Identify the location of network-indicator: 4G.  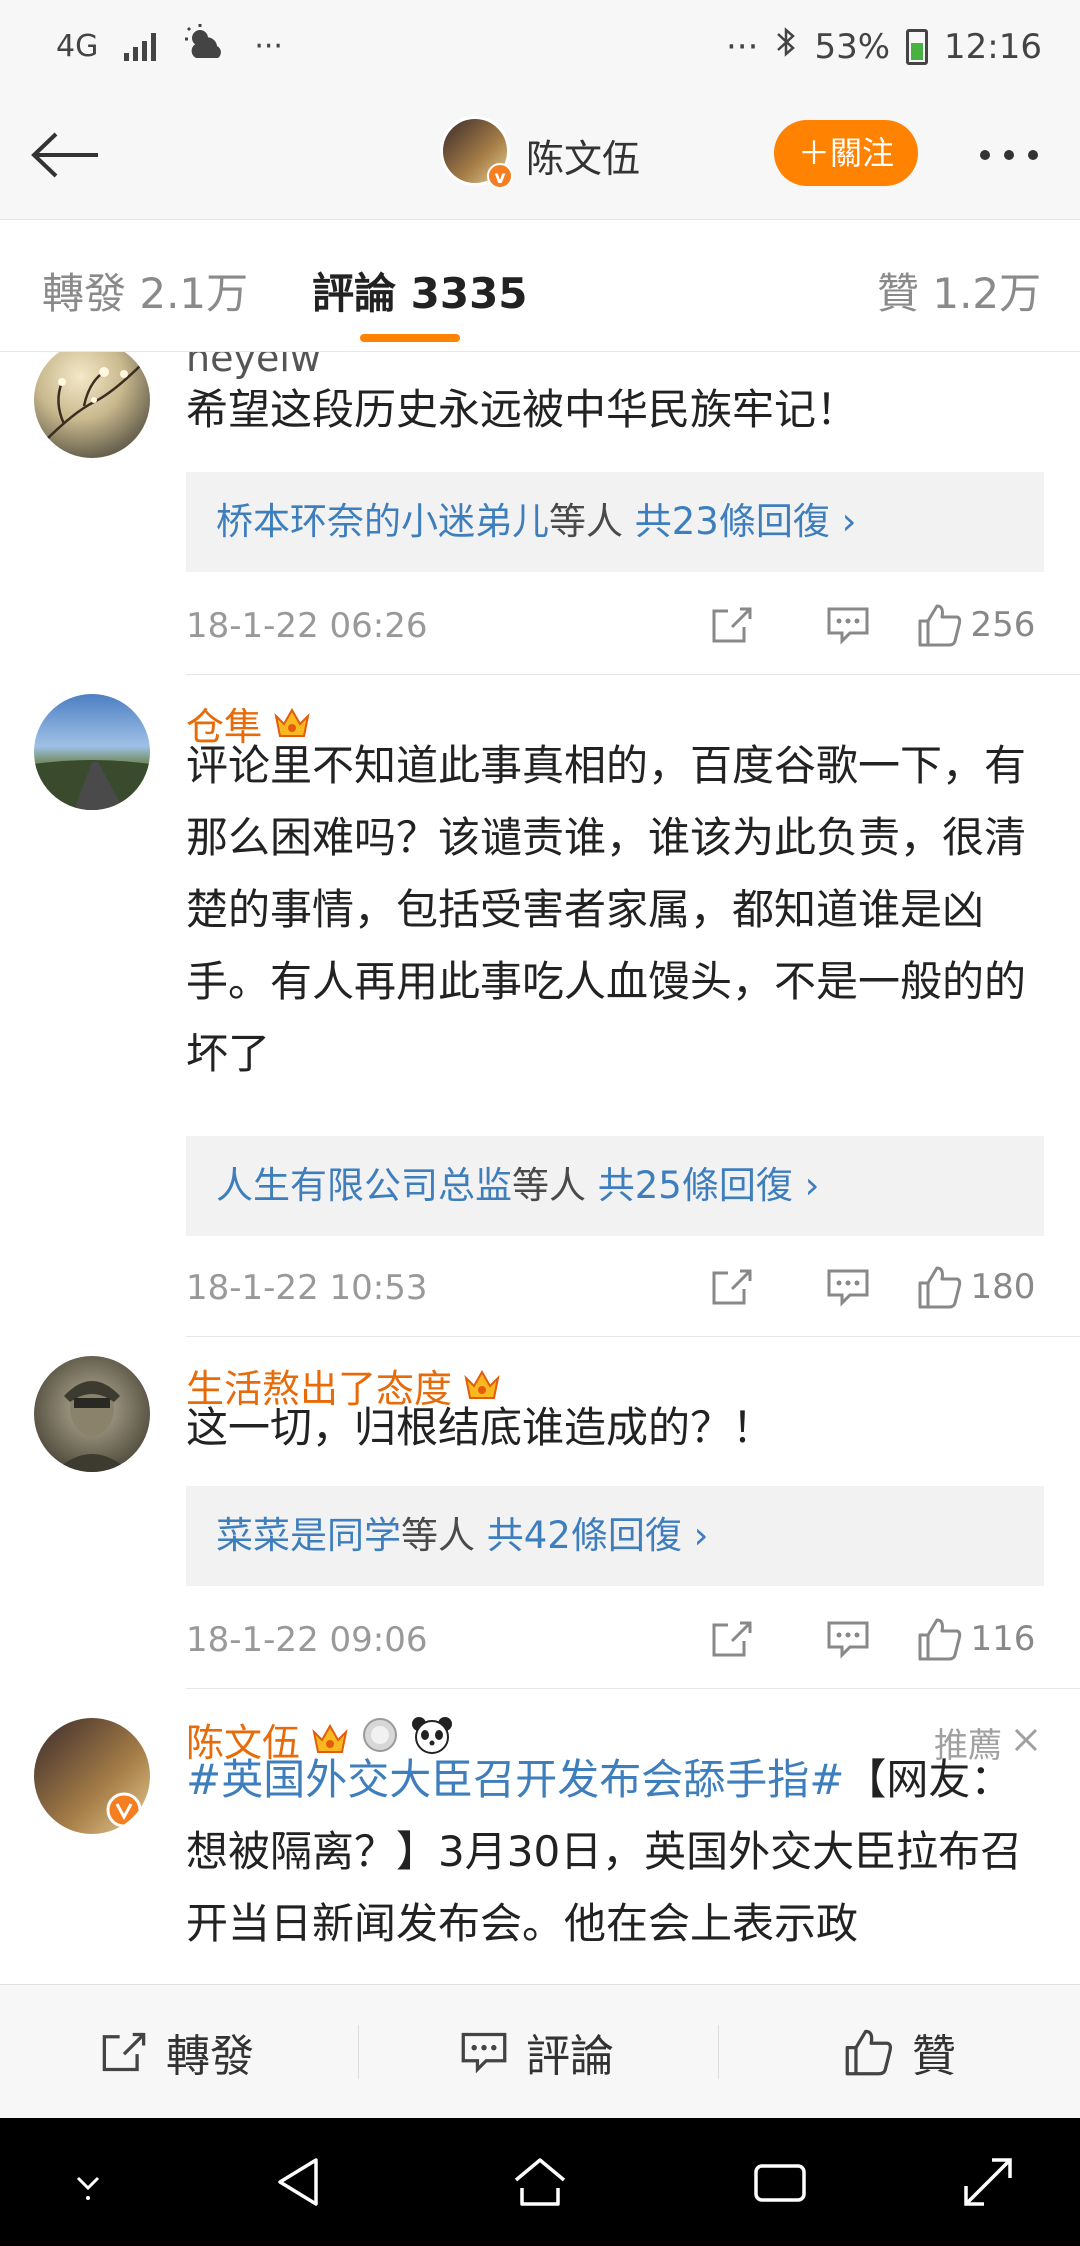
(77, 46).